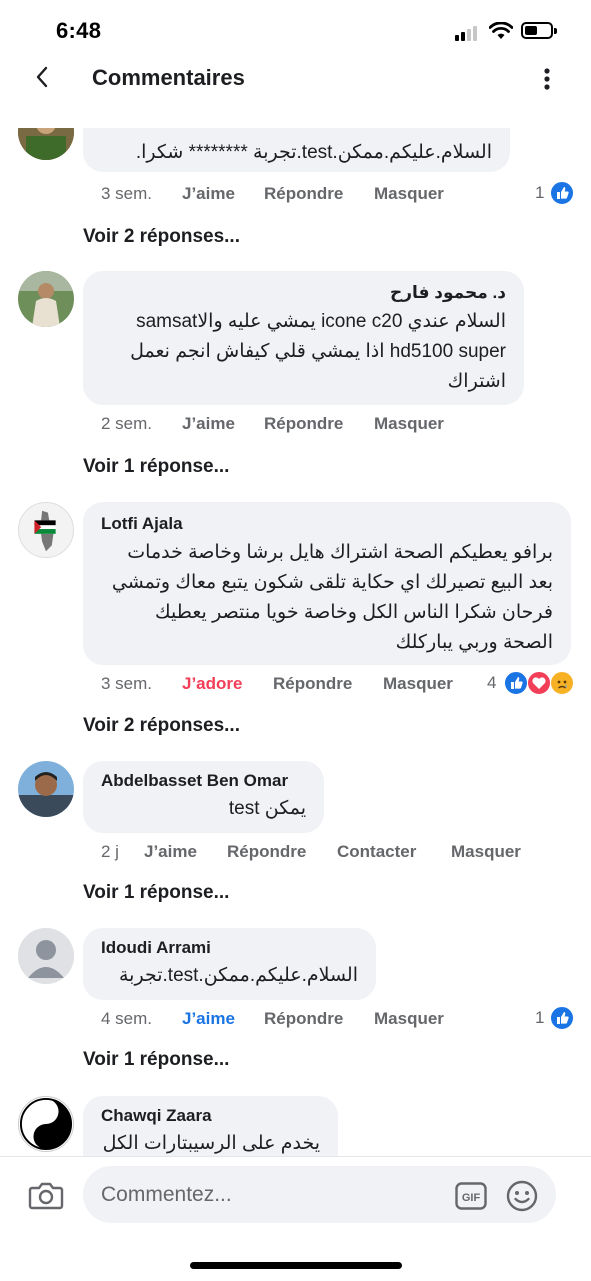 The image size is (591, 1281). Describe the element at coordinates (229, 948) in the screenshot. I see `comment-author: Idoudi Arrami` at that location.